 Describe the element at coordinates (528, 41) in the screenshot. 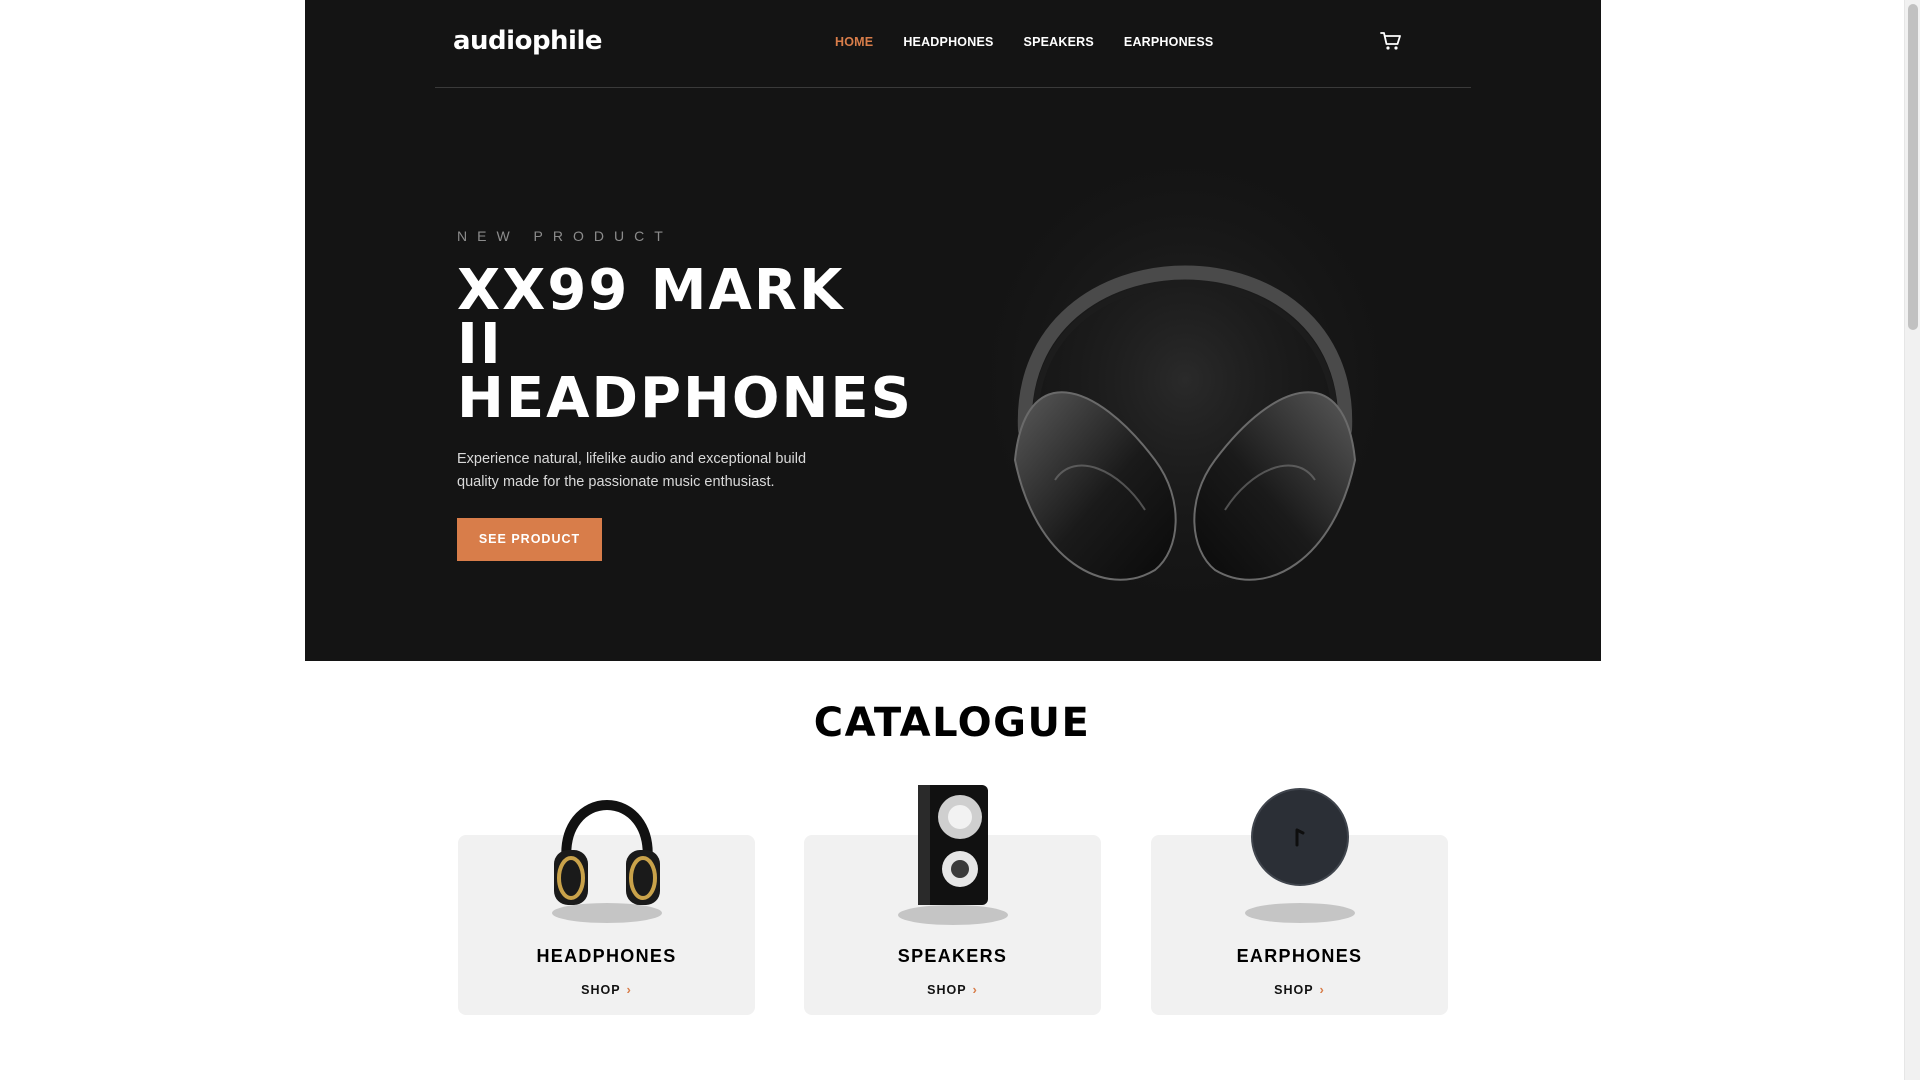

I see `logo: audiophile` at that location.